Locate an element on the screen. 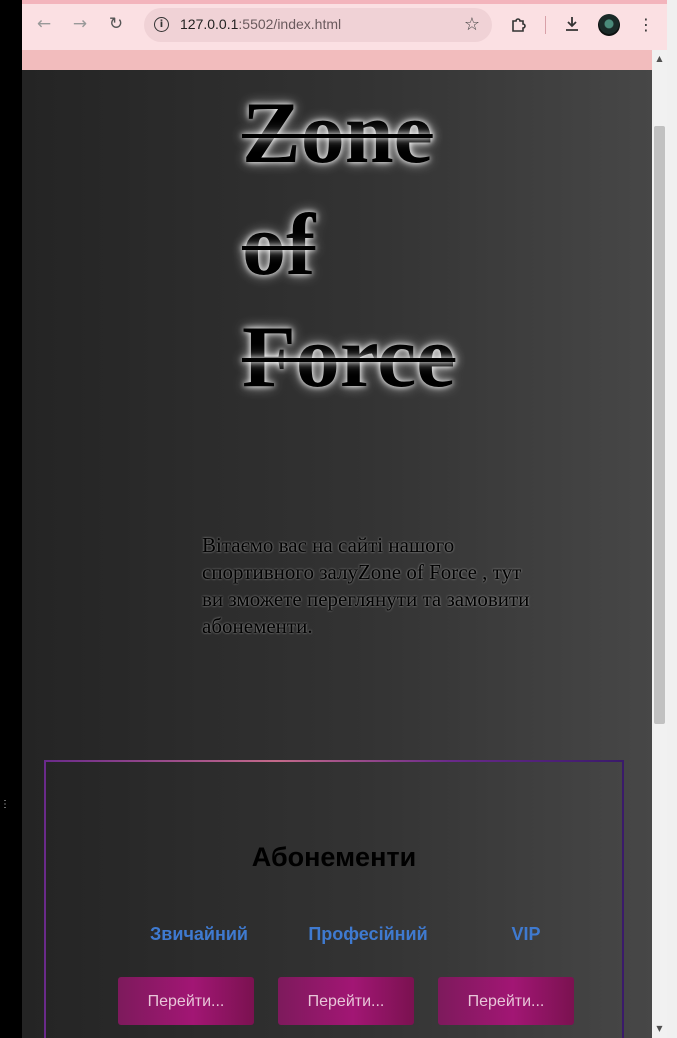 This screenshot has width=677, height=1038. logo-line-1: Zone is located at coordinates (337, 133).